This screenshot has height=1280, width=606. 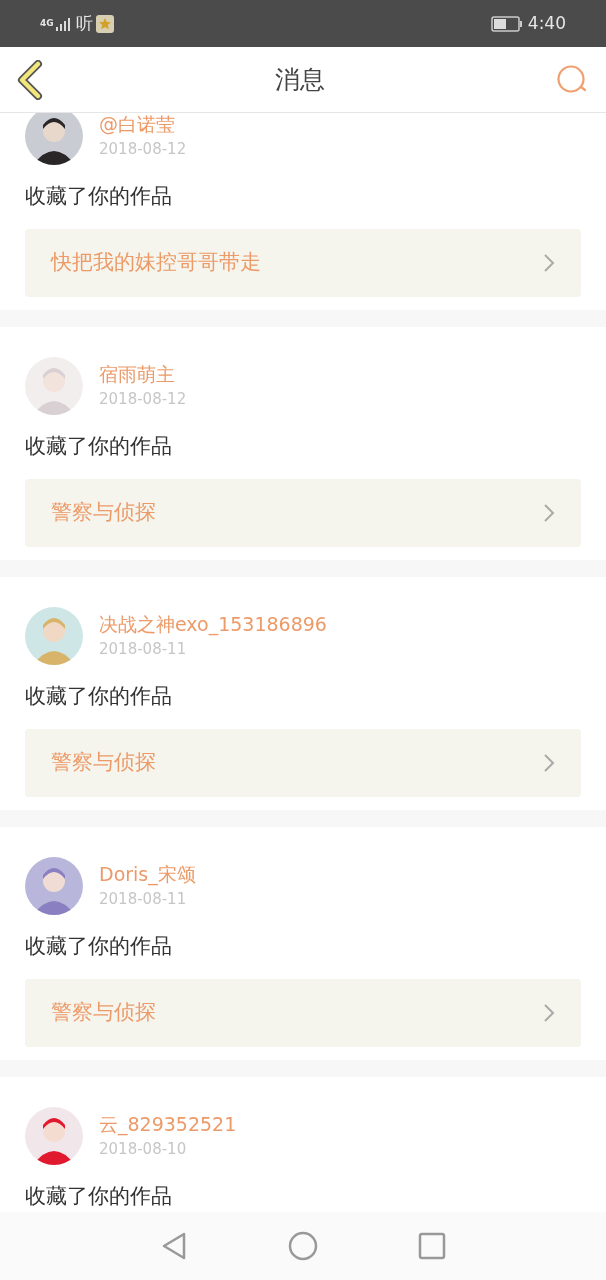 What do you see at coordinates (147, 874) in the screenshot?
I see `user-name: Doris_宋颂` at bounding box center [147, 874].